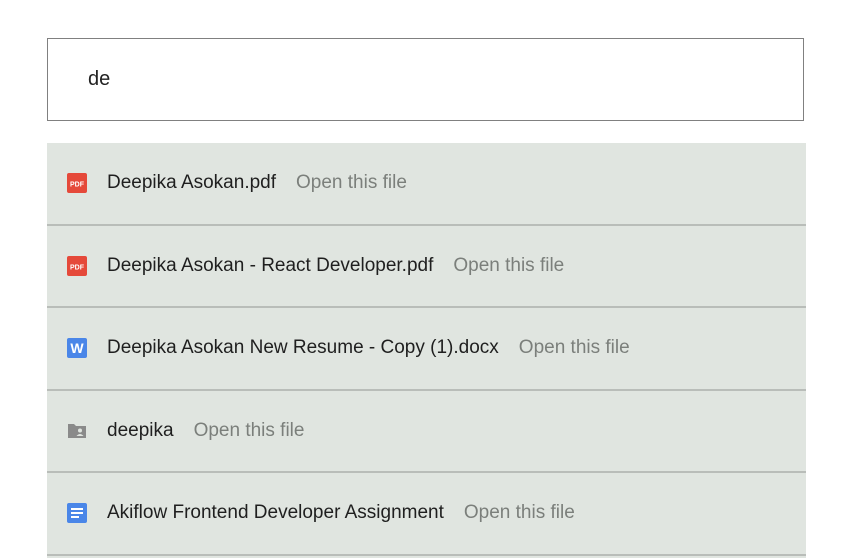 This screenshot has width=855, height=558. I want to click on result-item: deepika Open this file, so click(426, 432).